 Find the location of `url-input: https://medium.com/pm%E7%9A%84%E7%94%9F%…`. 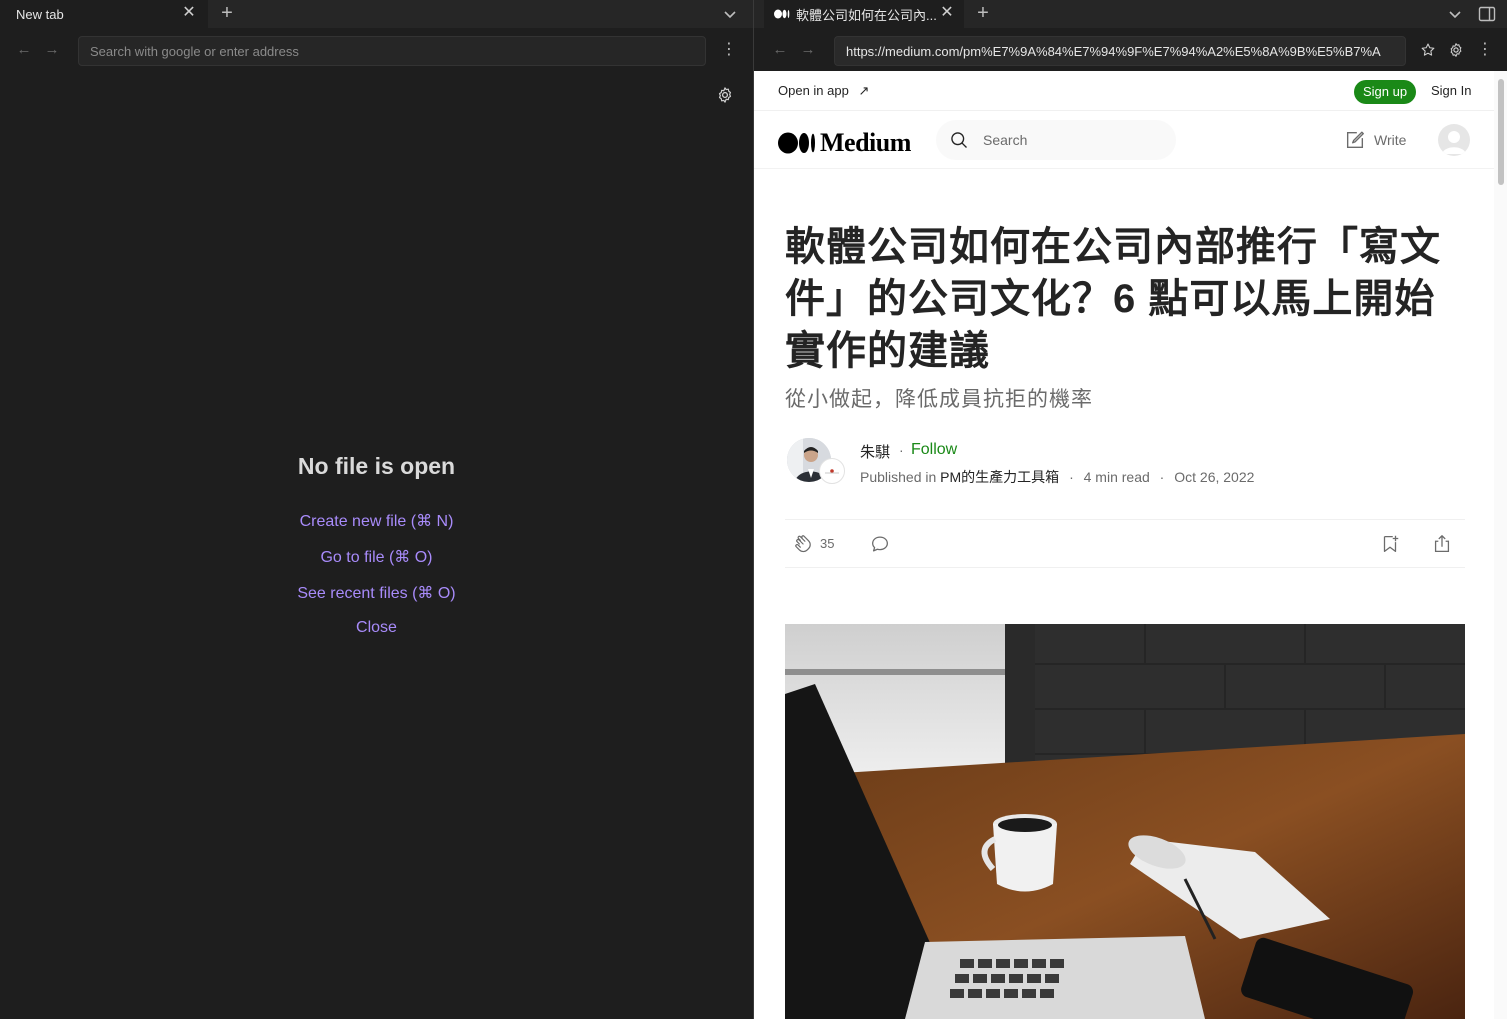

url-input: https://medium.com/pm%E7%9A%84%E7%94%9F%… is located at coordinates (1120, 51).